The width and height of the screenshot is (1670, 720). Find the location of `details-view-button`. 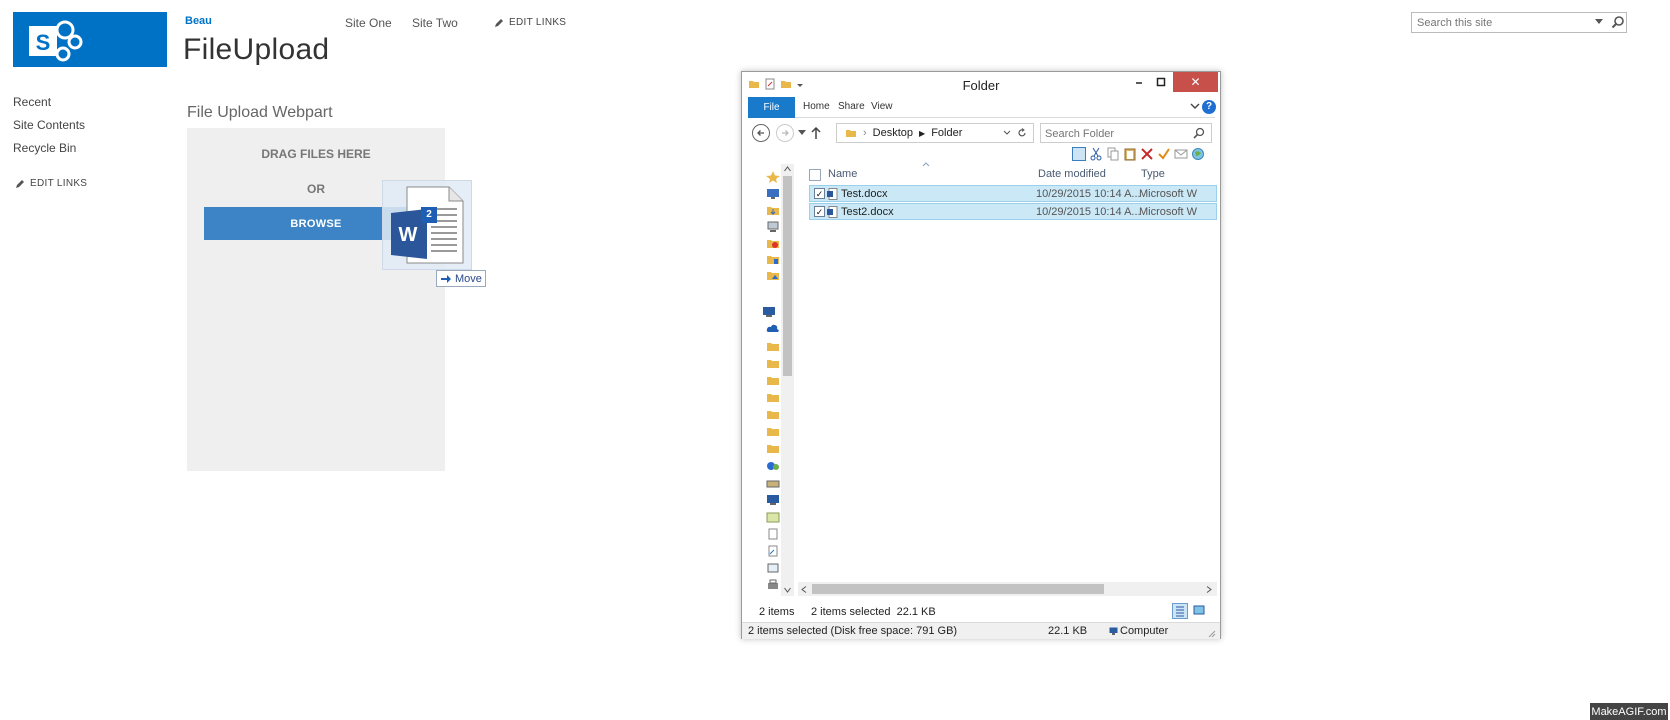

details-view-button is located at coordinates (1180, 611).